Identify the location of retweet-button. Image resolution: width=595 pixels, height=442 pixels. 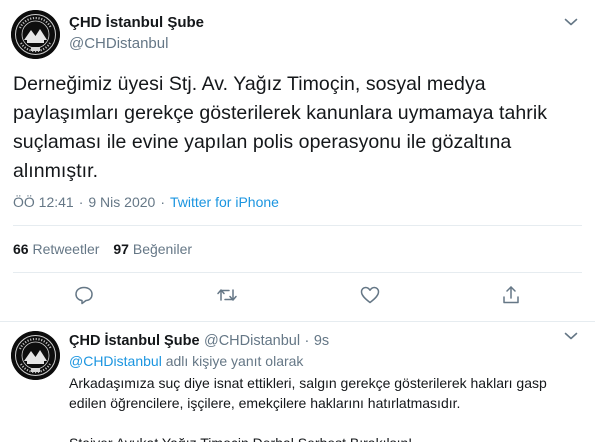
(227, 295).